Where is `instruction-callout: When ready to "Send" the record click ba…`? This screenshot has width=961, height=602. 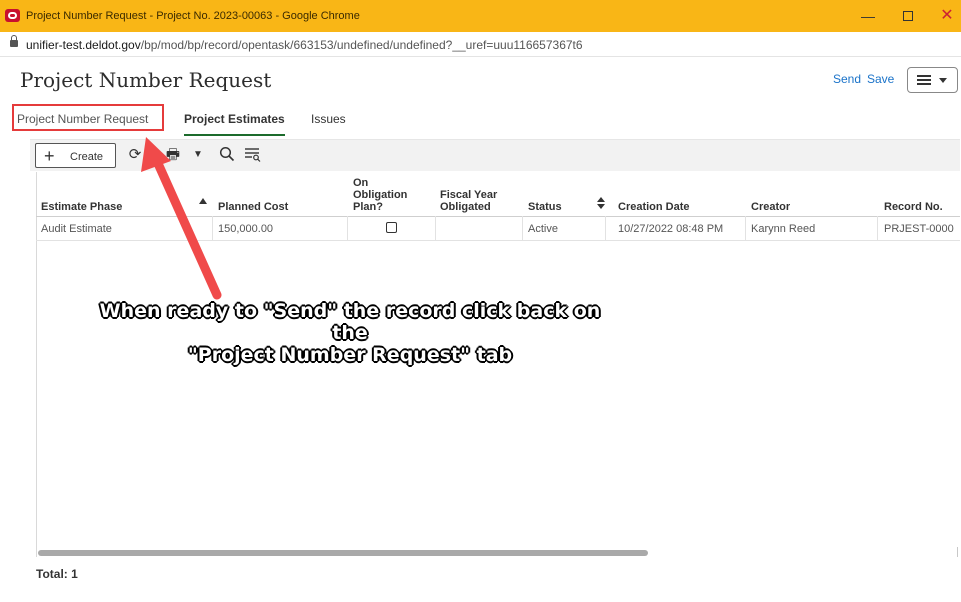
instruction-callout: When ready to "Send" the record click ba… is located at coordinates (350, 333).